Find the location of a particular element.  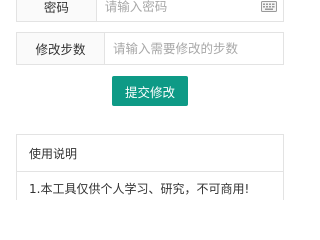

steps-input is located at coordinates (194, 48).